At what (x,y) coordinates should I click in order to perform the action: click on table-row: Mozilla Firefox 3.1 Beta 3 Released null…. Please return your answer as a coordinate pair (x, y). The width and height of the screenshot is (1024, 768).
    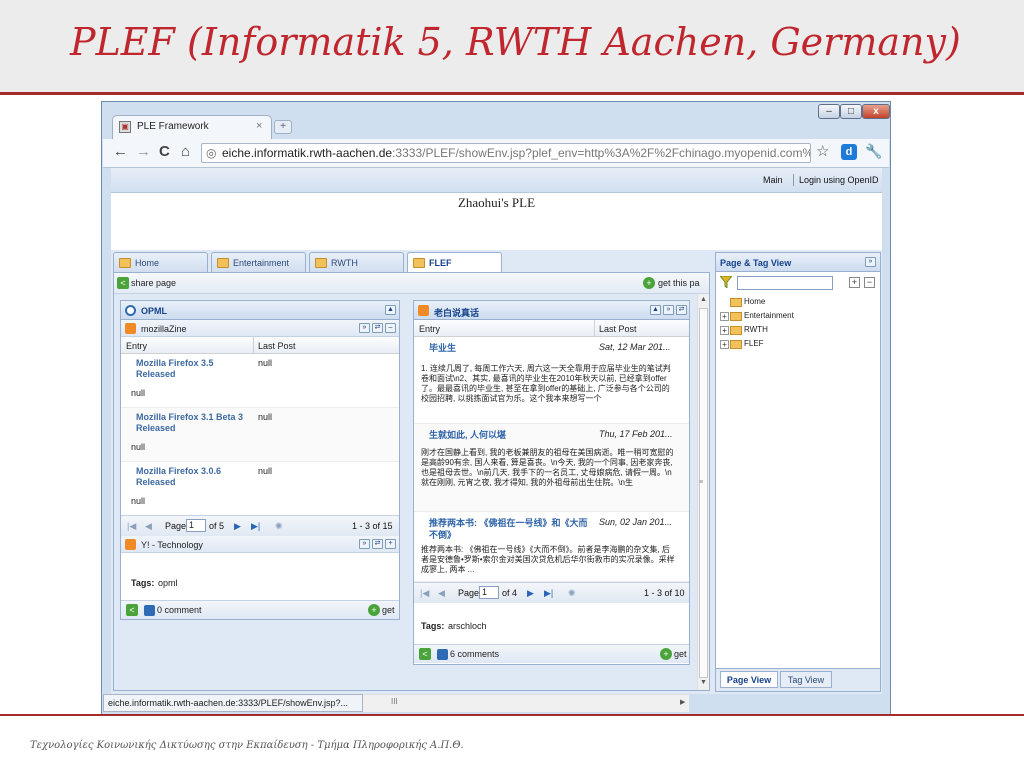
    Looking at the image, I should click on (260, 435).